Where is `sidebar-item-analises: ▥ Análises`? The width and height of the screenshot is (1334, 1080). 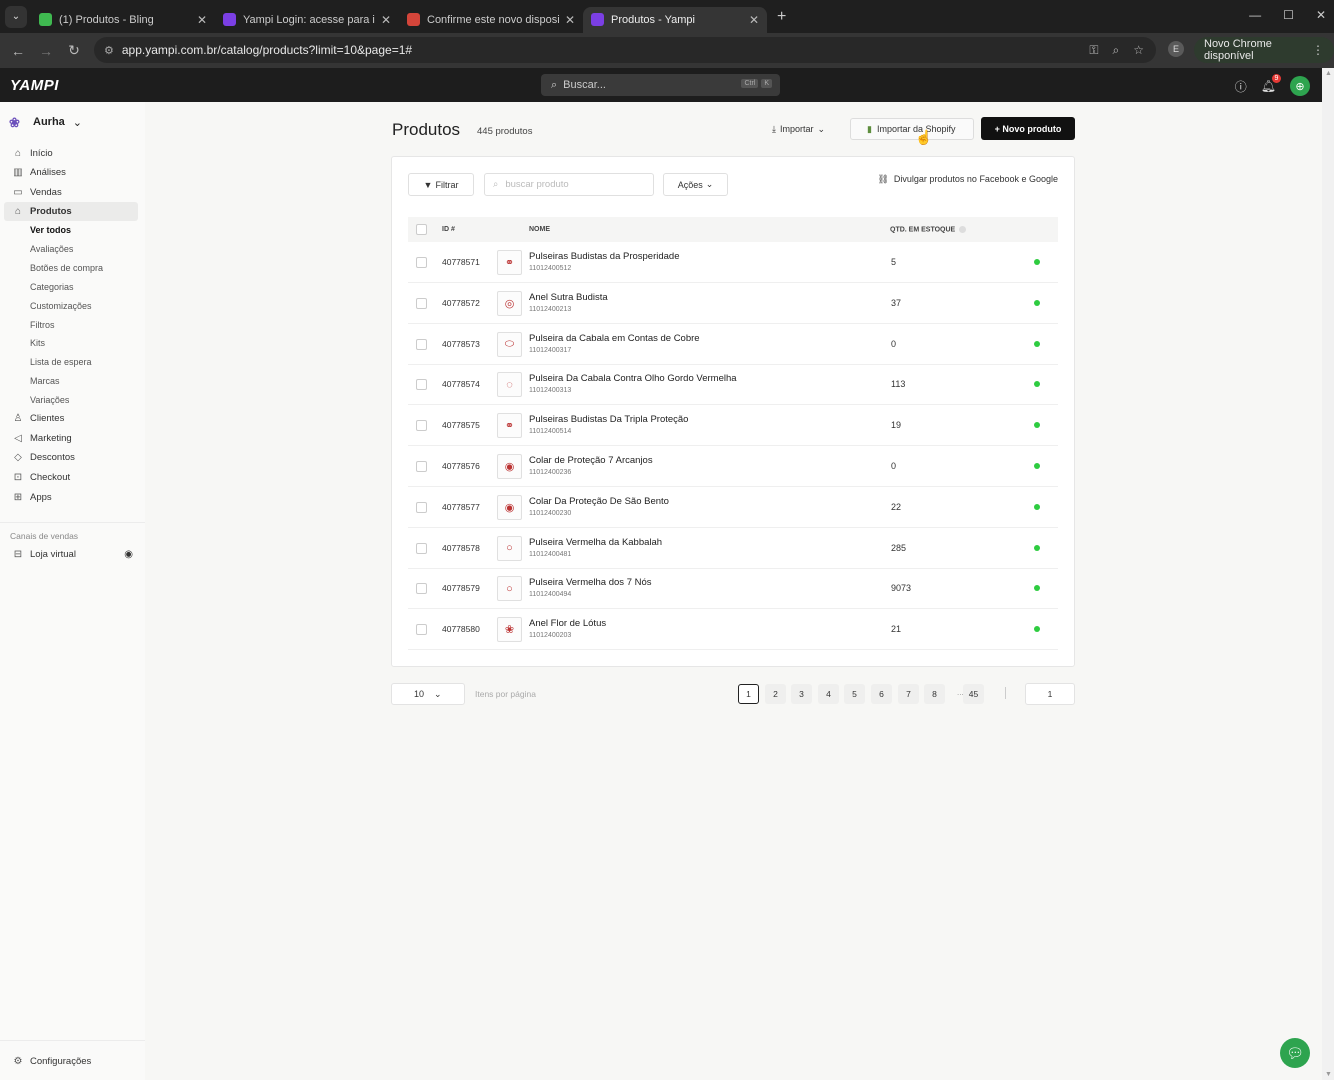 sidebar-item-analises: ▥ Análises is located at coordinates (71, 172).